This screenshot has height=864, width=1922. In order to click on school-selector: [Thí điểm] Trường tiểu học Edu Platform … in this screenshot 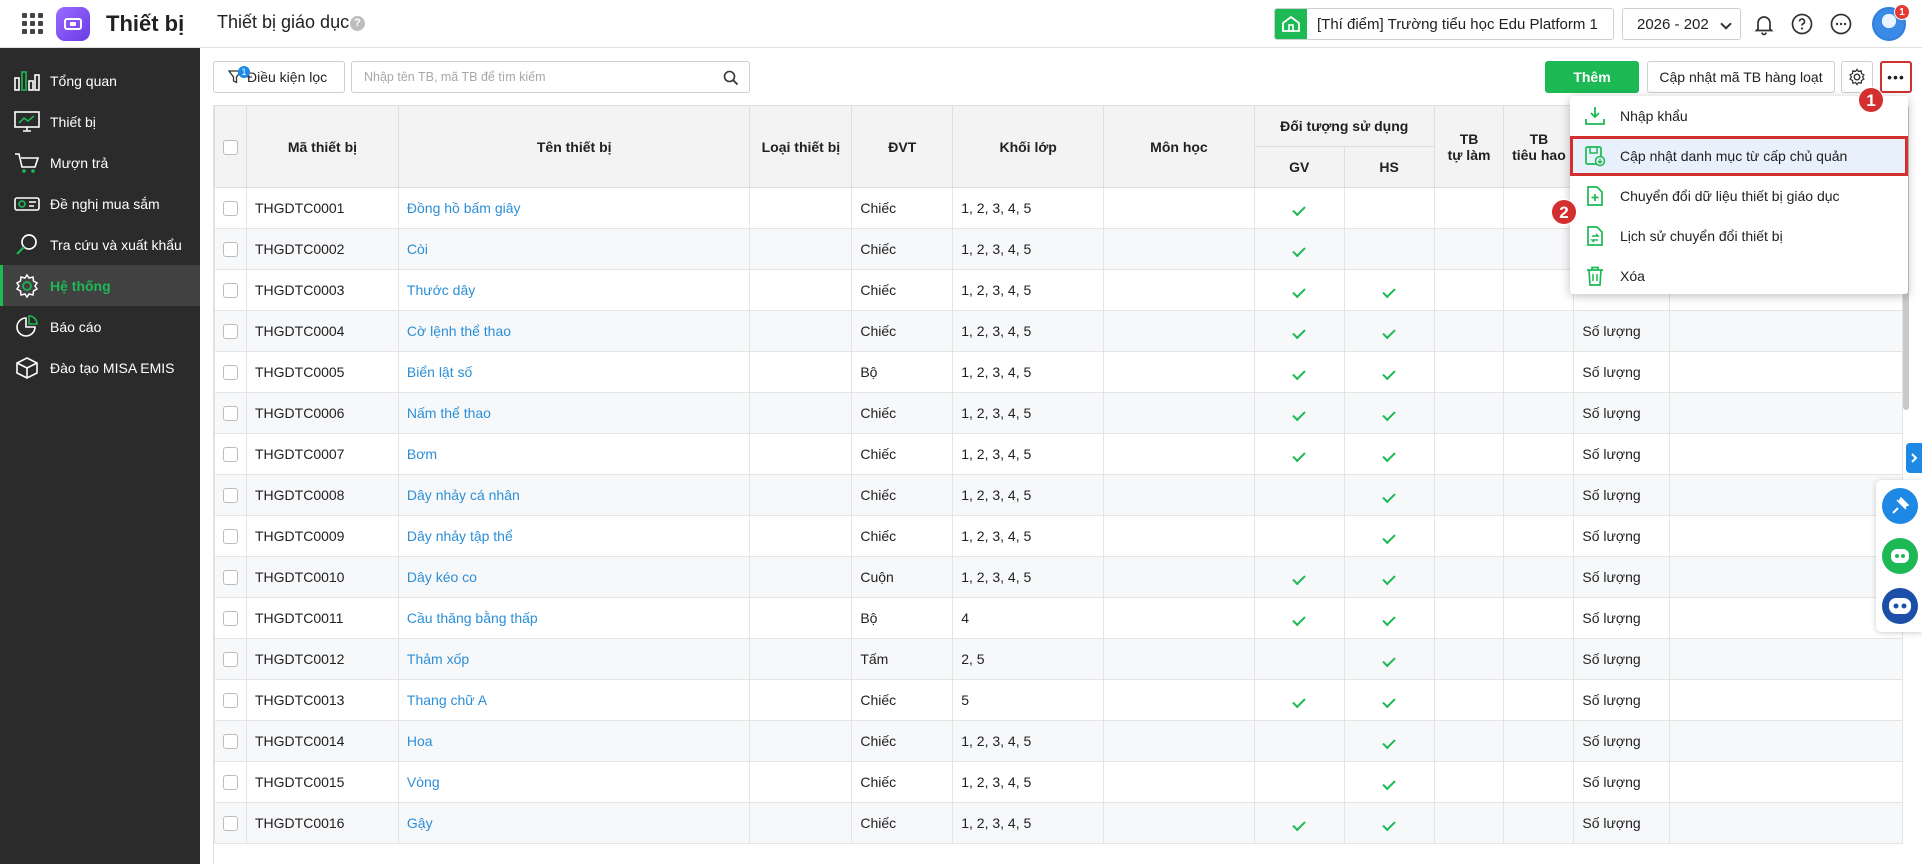, I will do `click(1444, 24)`.